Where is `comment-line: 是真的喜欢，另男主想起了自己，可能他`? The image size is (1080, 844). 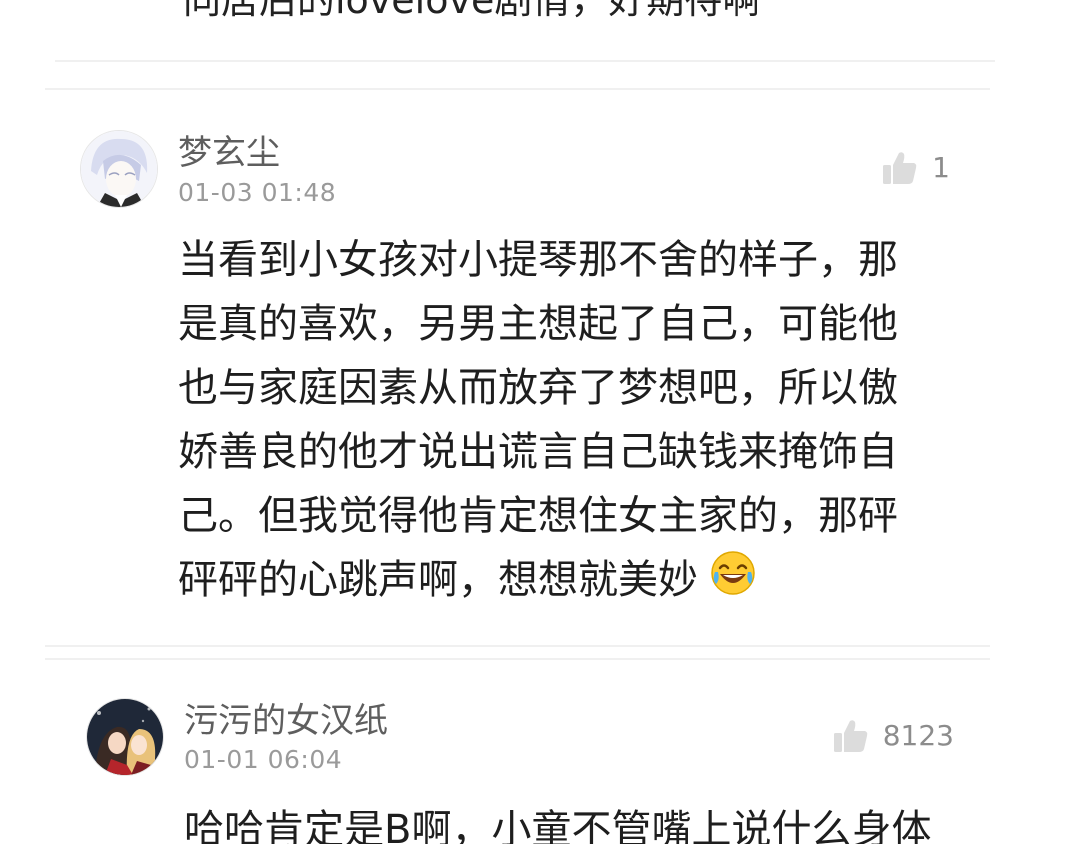
comment-line: 是真的喜欢，另男主想起了自己，可能他 is located at coordinates (538, 324).